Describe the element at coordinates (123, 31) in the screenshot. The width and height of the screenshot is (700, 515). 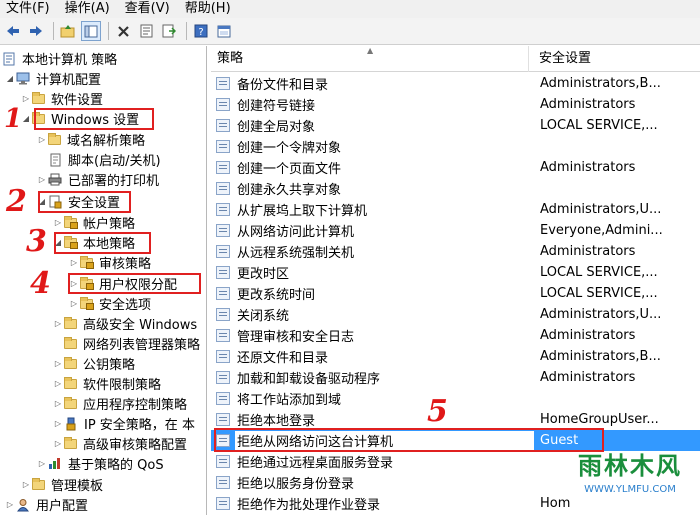
I see `delete-icon` at that location.